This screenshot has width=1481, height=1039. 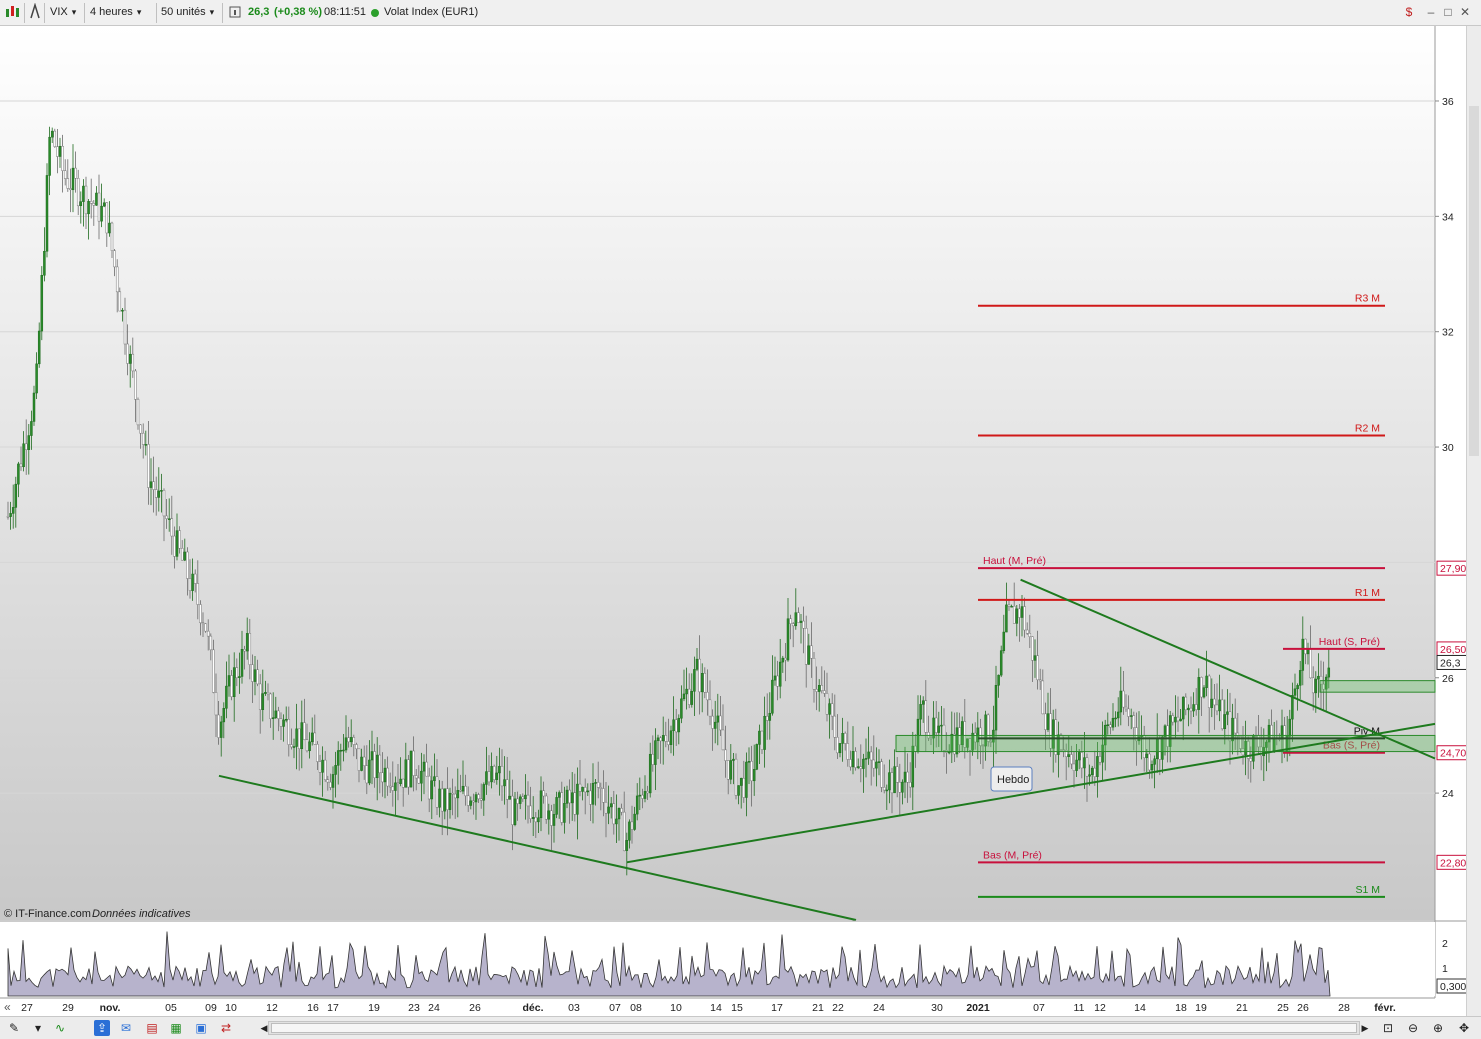 I want to click on pen-icon: ✎, so click(x=14, y=1028).